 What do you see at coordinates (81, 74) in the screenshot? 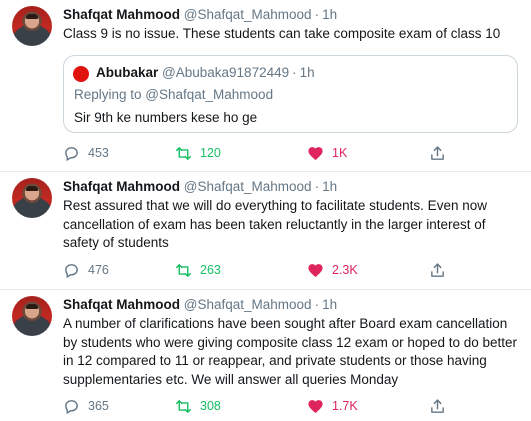
I see `quote-avatar` at bounding box center [81, 74].